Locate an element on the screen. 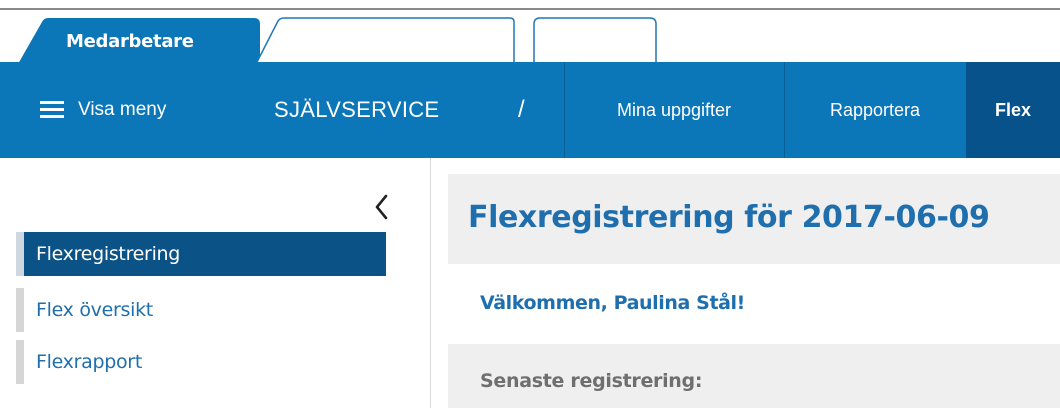  show-menu-label: Visa meny is located at coordinates (122, 109).